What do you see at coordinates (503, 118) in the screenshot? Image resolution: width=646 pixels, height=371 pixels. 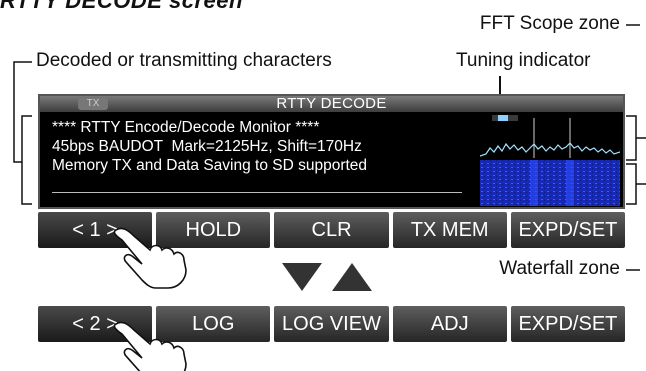 I see `tuning-indicator-marker` at bounding box center [503, 118].